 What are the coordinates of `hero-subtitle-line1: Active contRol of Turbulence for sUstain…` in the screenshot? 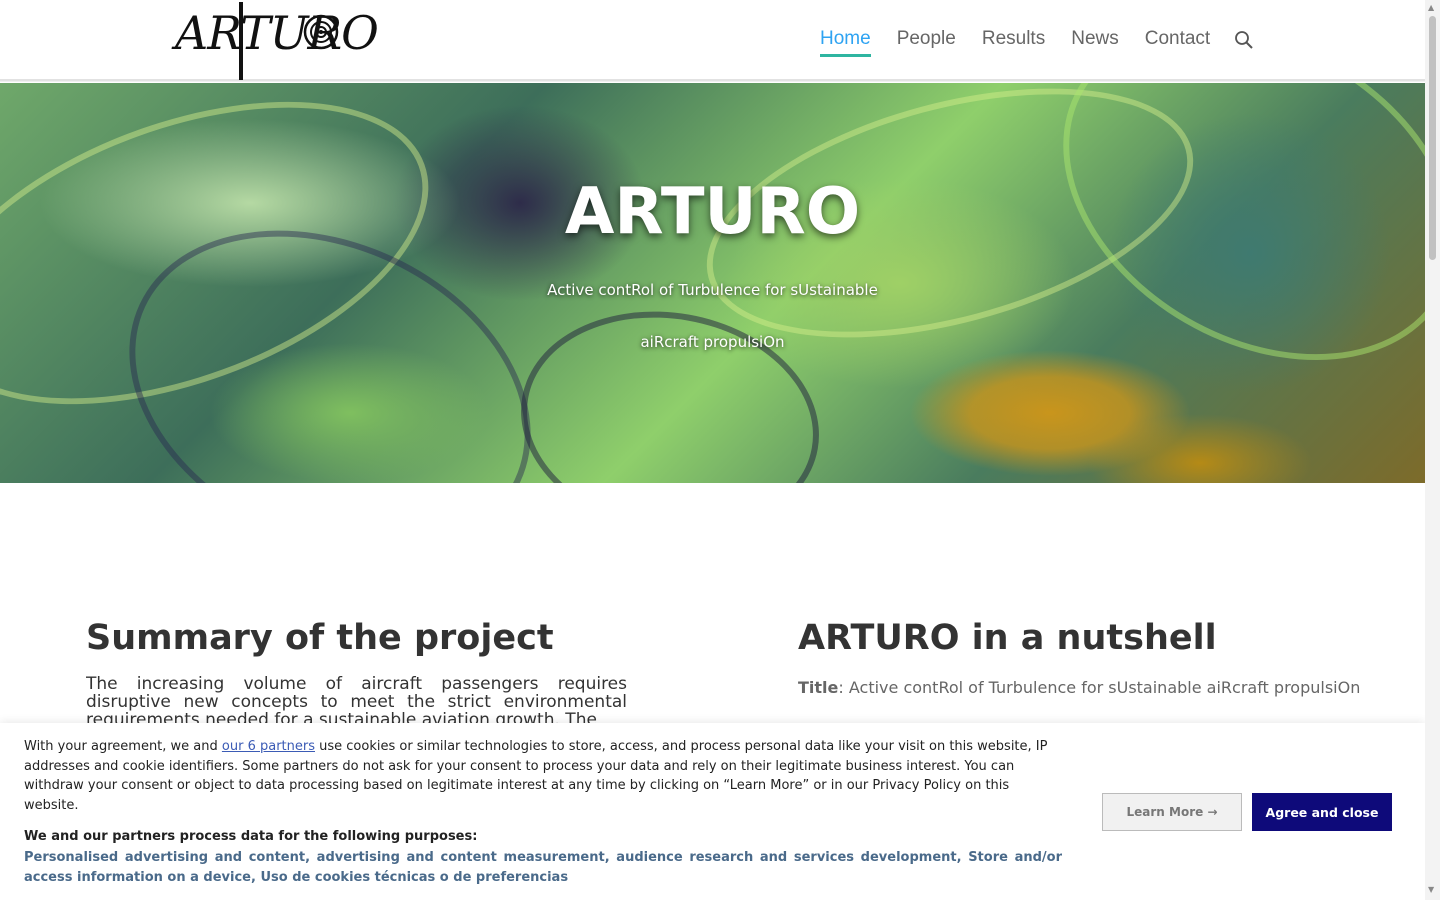 It's located at (712, 290).